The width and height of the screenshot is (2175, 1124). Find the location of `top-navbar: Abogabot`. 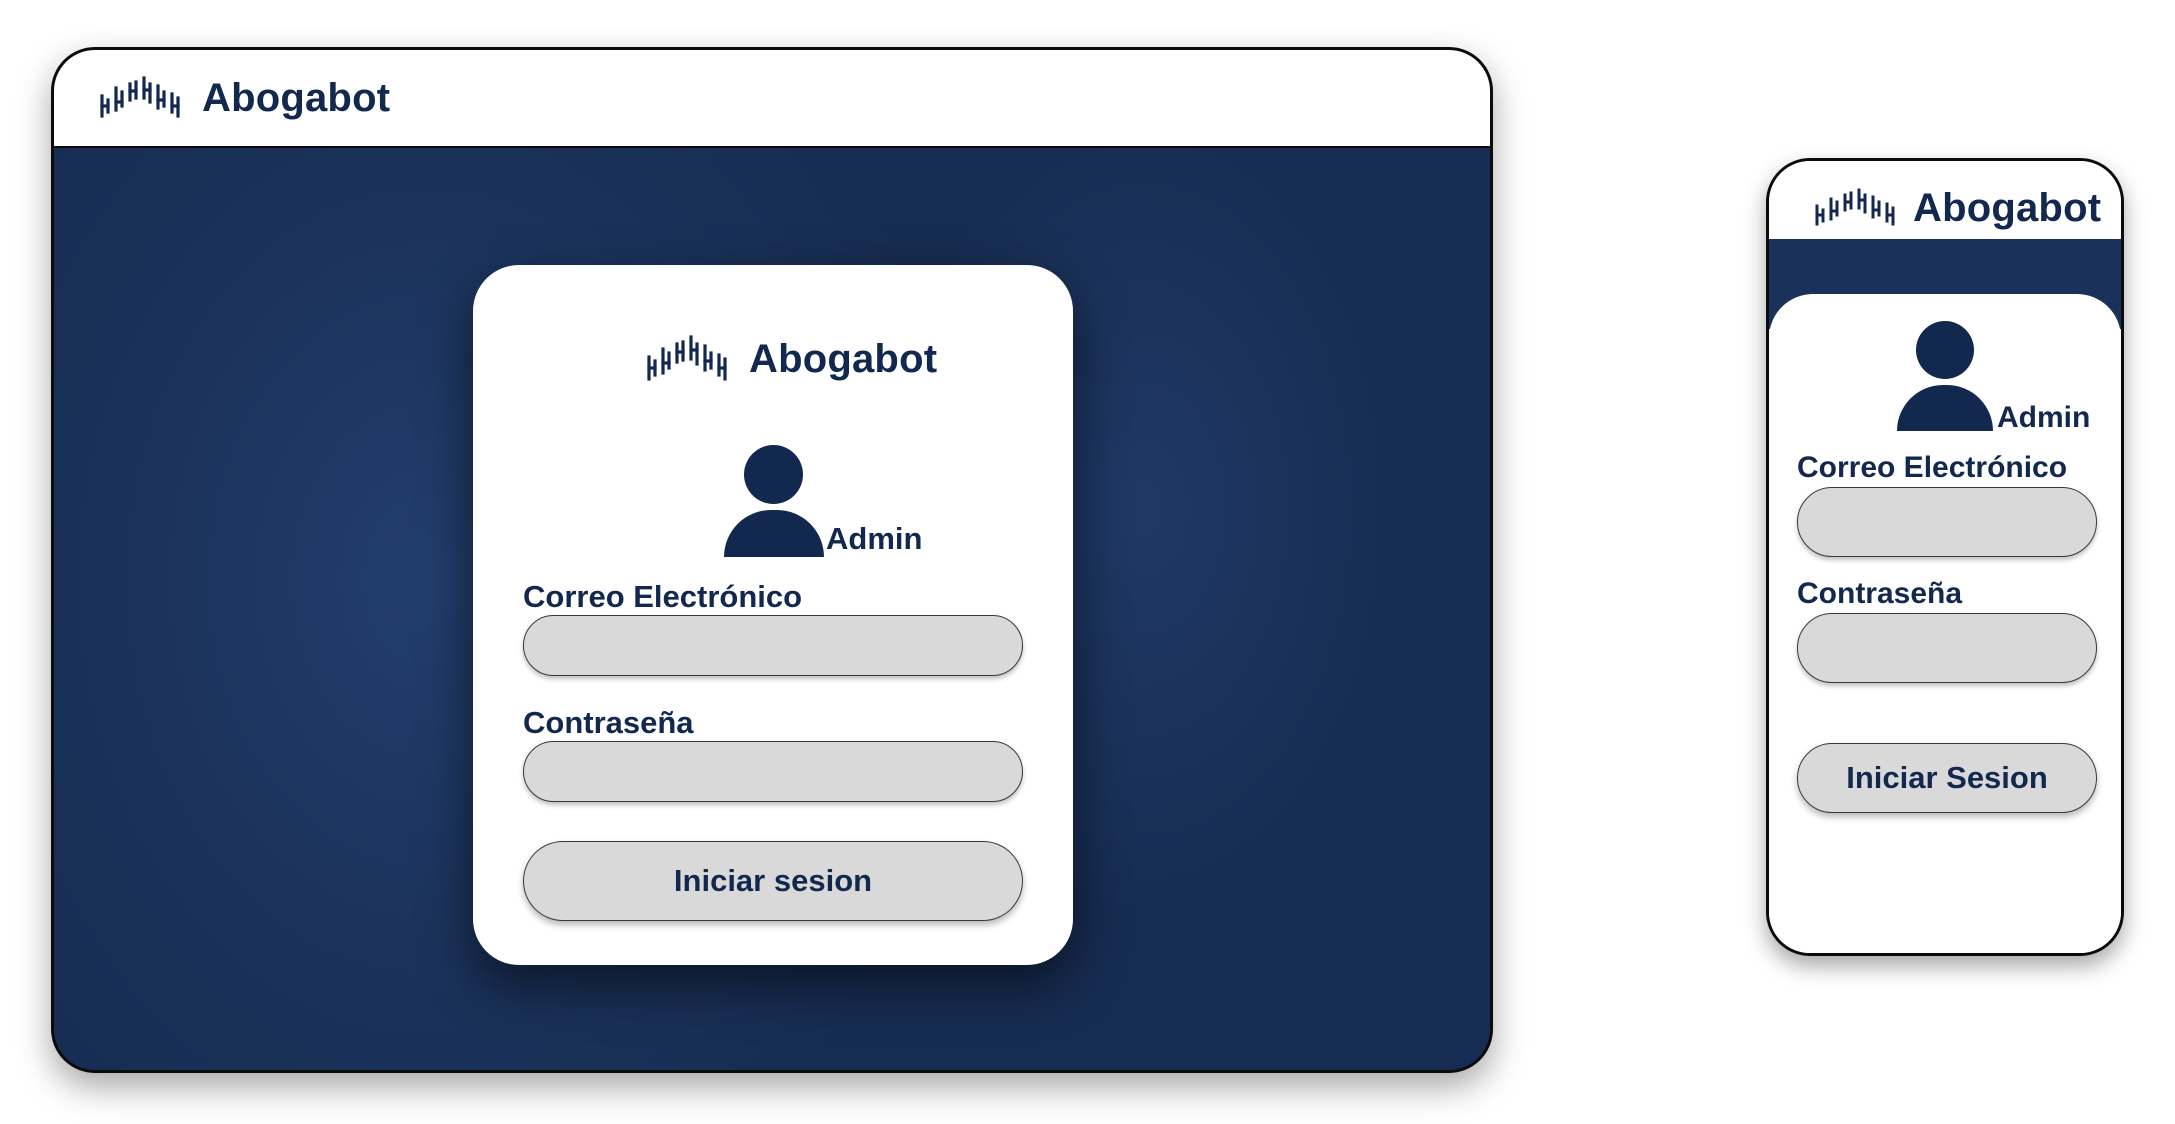

top-navbar: Abogabot is located at coordinates (772, 99).